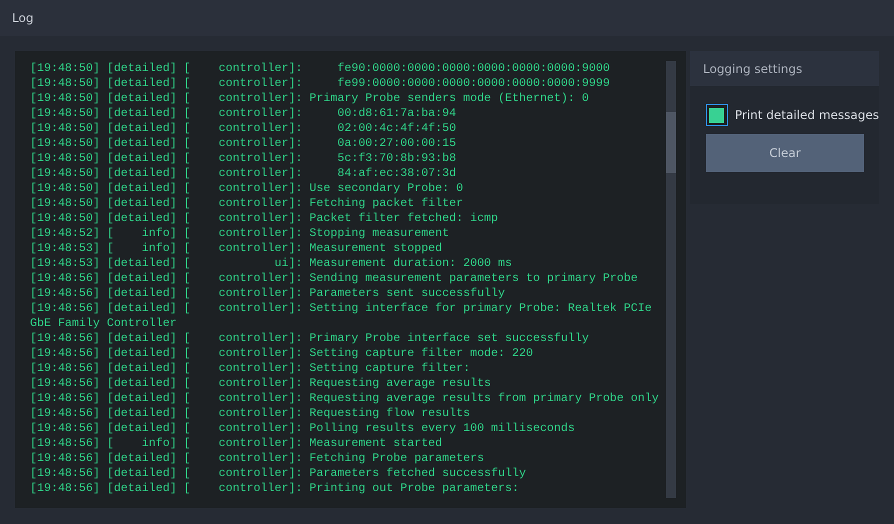 The height and width of the screenshot is (524, 894). I want to click on panel-title: Logging settings, so click(752, 69).